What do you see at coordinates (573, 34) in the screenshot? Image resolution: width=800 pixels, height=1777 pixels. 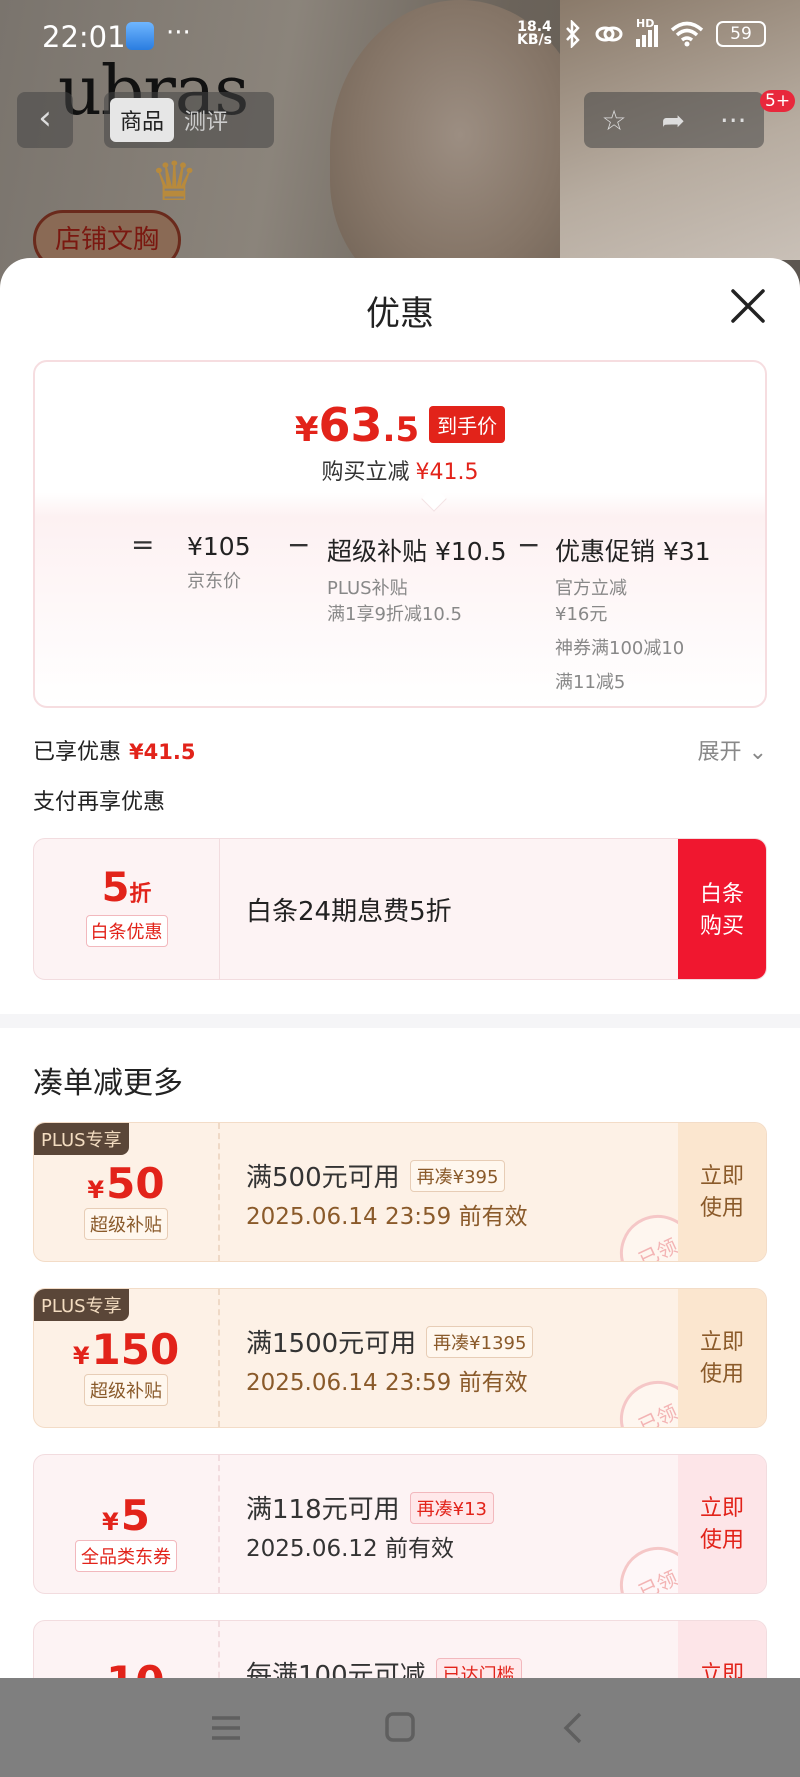 I see `bluetooth-icon` at bounding box center [573, 34].